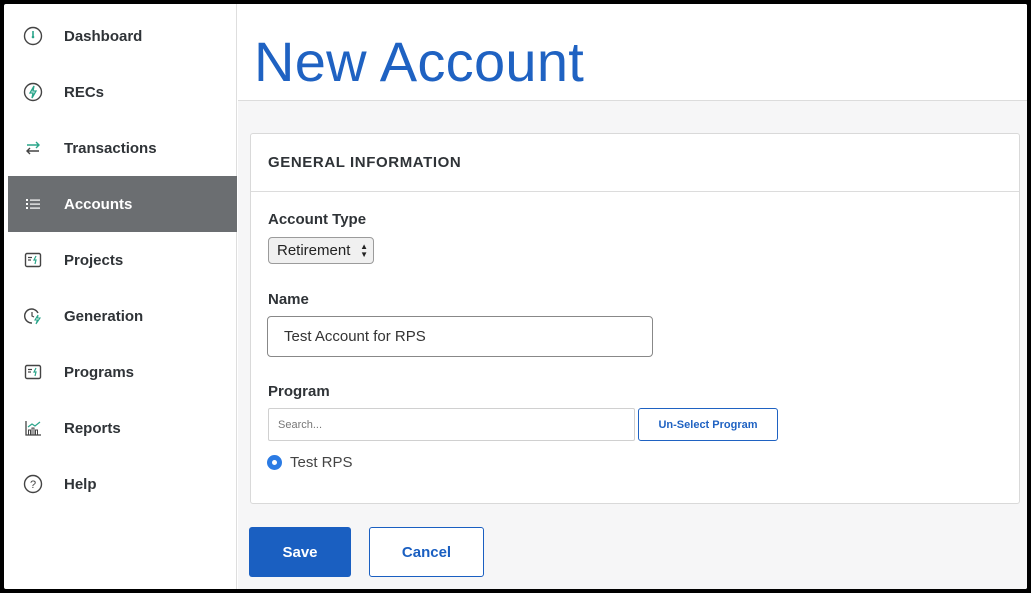  What do you see at coordinates (122, 428) in the screenshot?
I see `sidebar-item-reports: Reports` at bounding box center [122, 428].